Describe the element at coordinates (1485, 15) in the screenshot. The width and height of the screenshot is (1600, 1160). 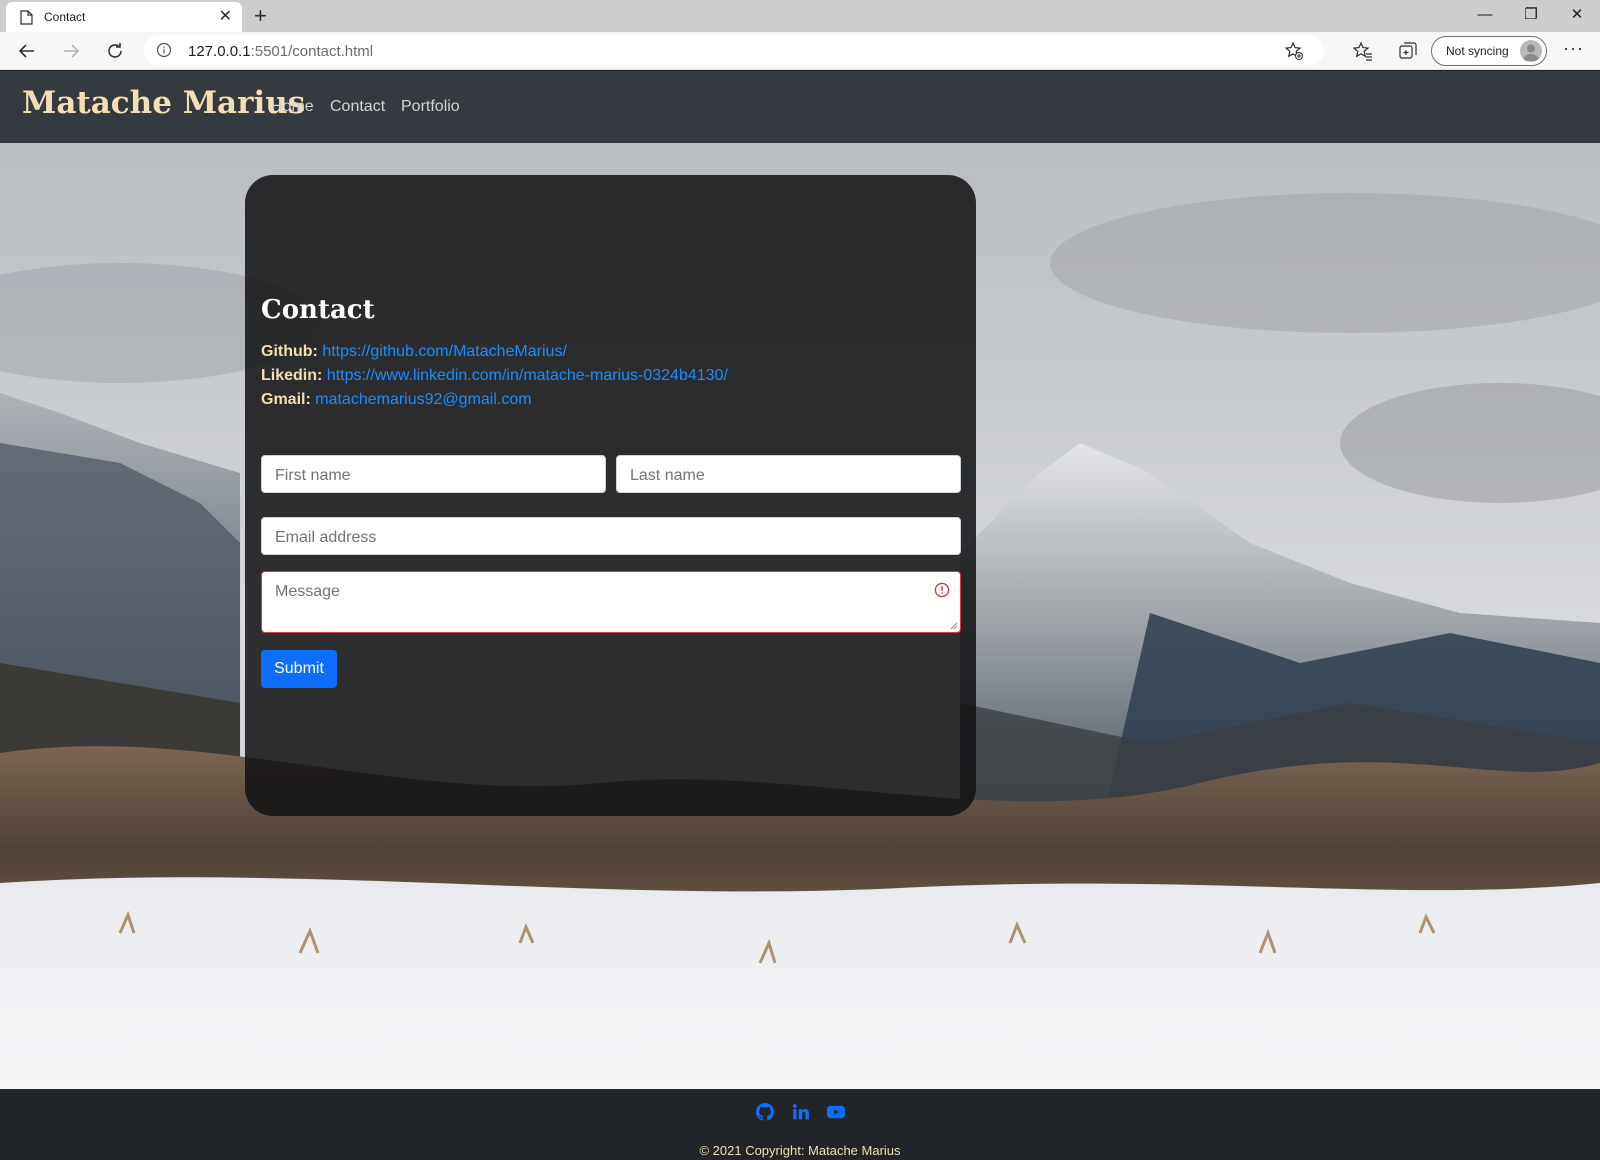
I see `minimize-icon: —` at that location.